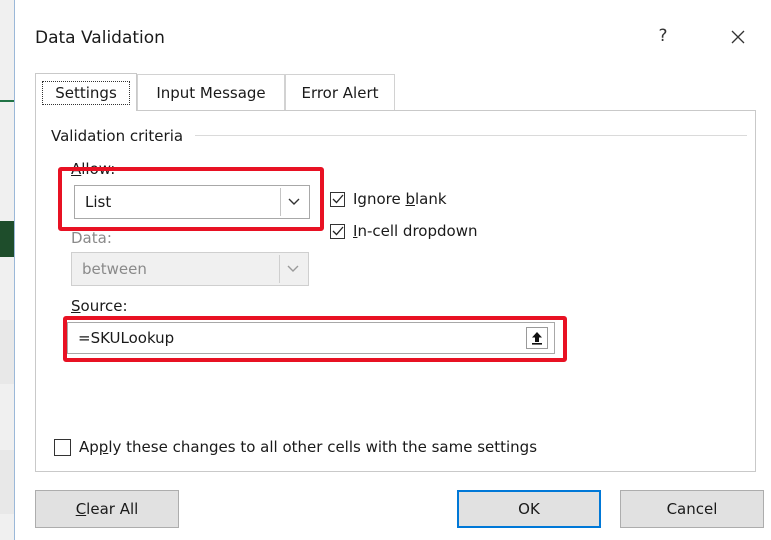 The image size is (771, 540). Describe the element at coordinates (91, 238) in the screenshot. I see `data-label: Data:` at that location.